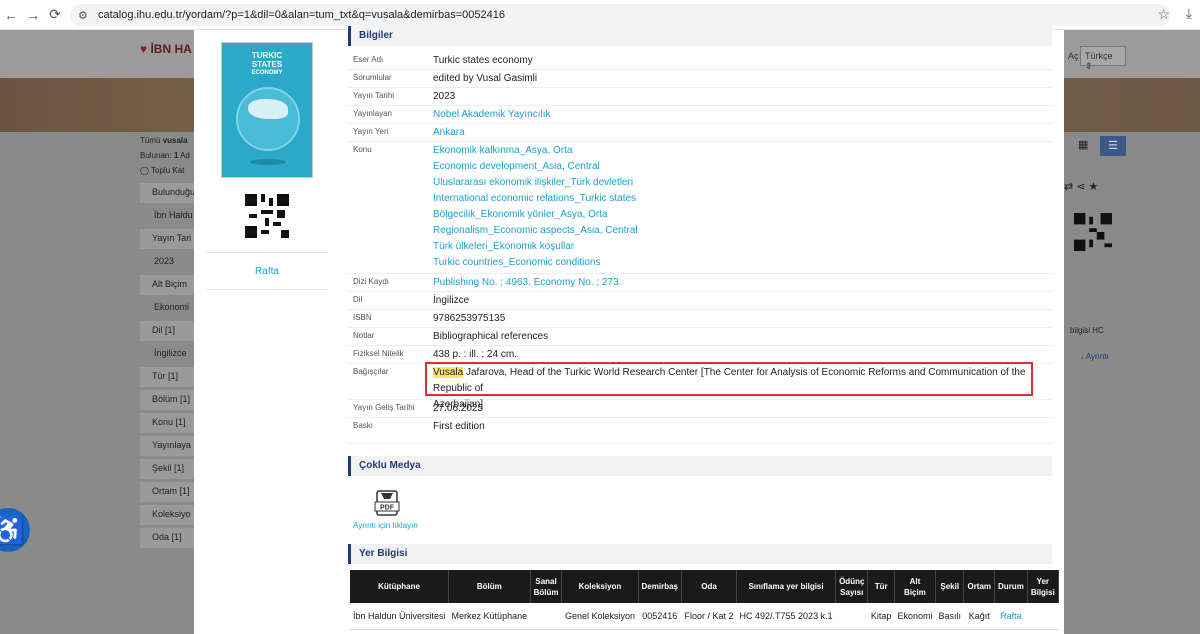 This screenshot has width=1200, height=634. Describe the element at coordinates (168, 538) in the screenshot. I see `facet-oda: Oda [1]` at that location.